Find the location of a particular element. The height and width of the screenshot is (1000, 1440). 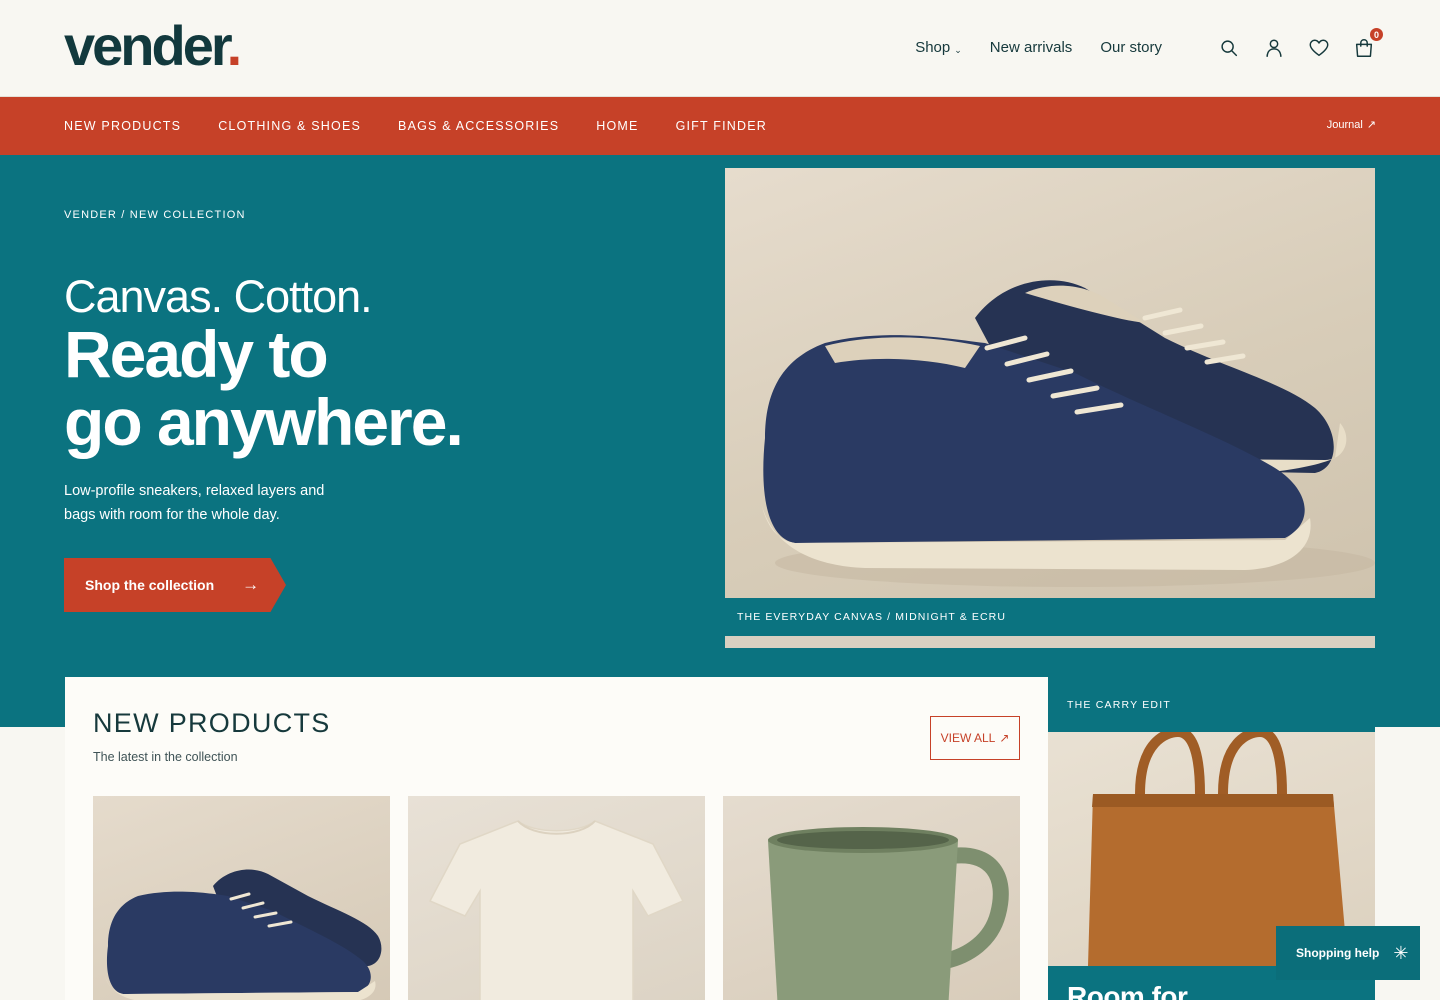

nav-our-story: Our story is located at coordinates (1131, 47).